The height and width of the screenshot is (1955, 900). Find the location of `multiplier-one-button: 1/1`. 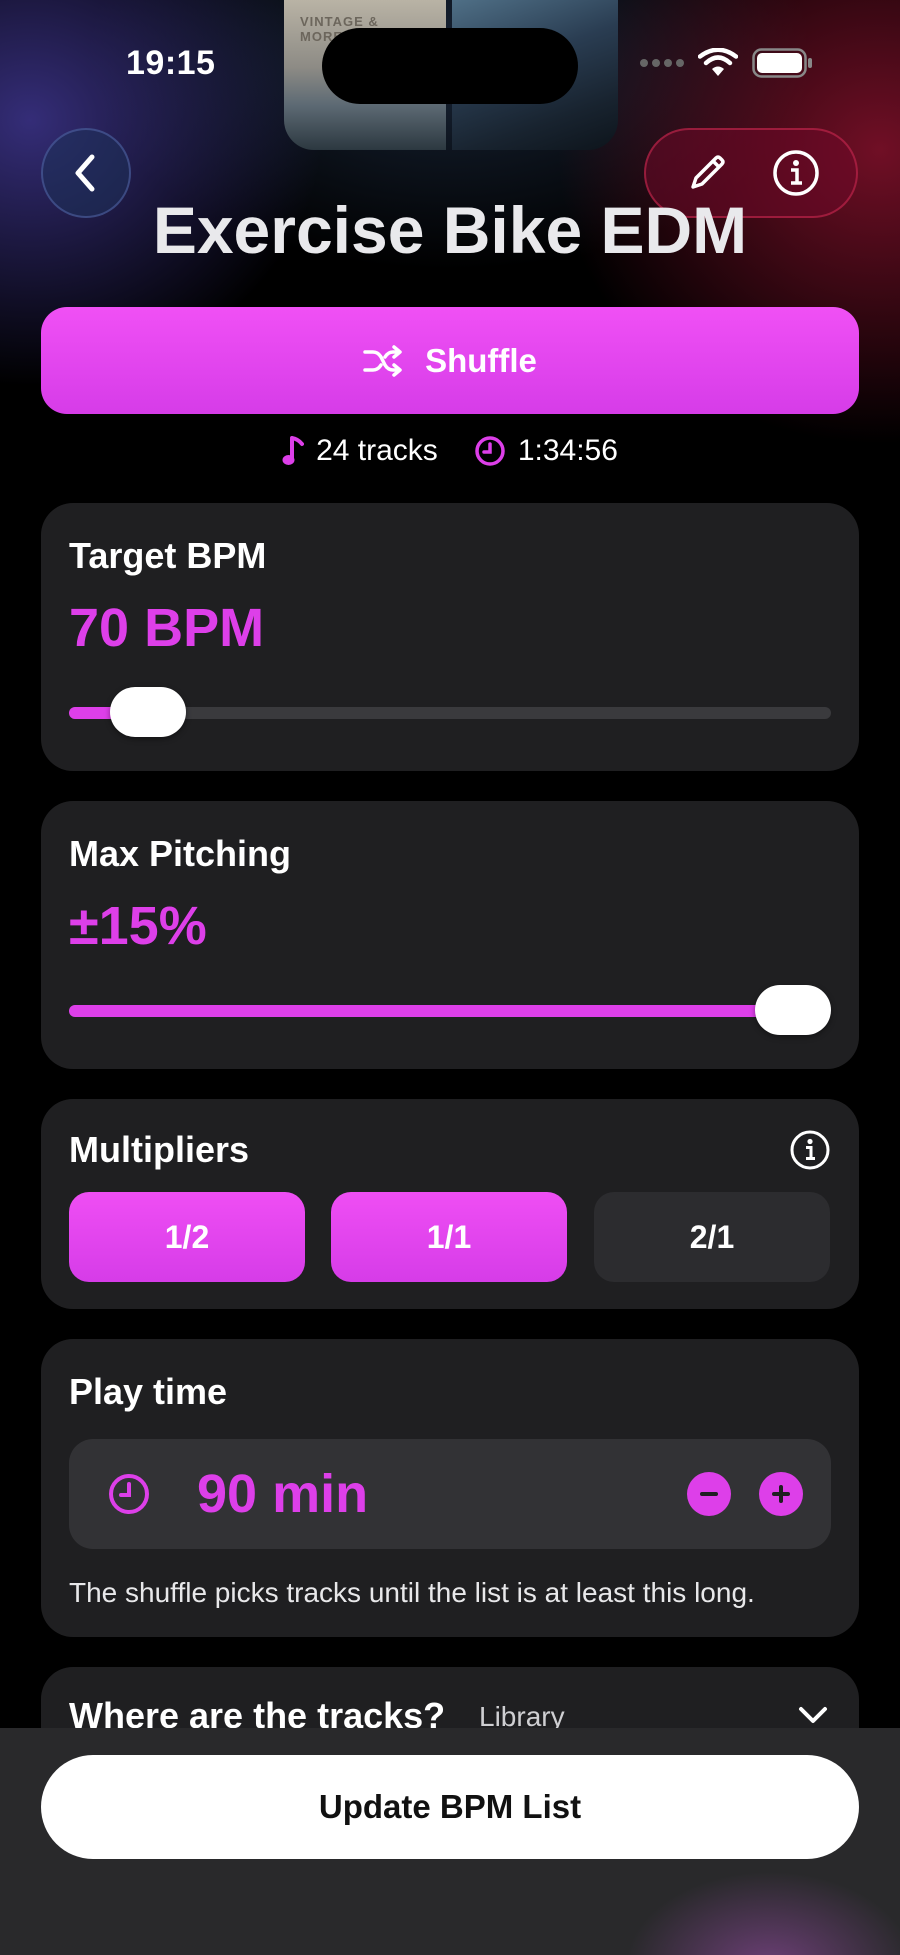

multiplier-one-button: 1/1 is located at coordinates (449, 1237).